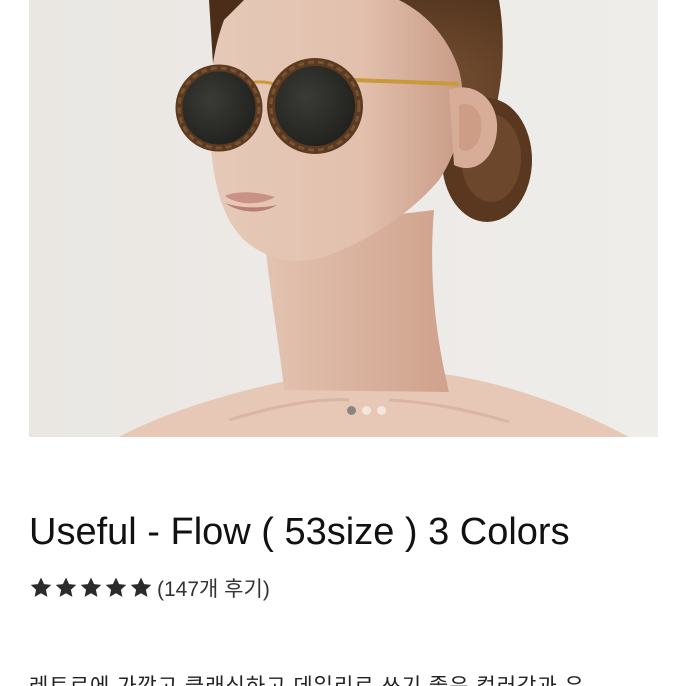 This screenshot has height=686, width=686. I want to click on star-rating, so click(91, 588).